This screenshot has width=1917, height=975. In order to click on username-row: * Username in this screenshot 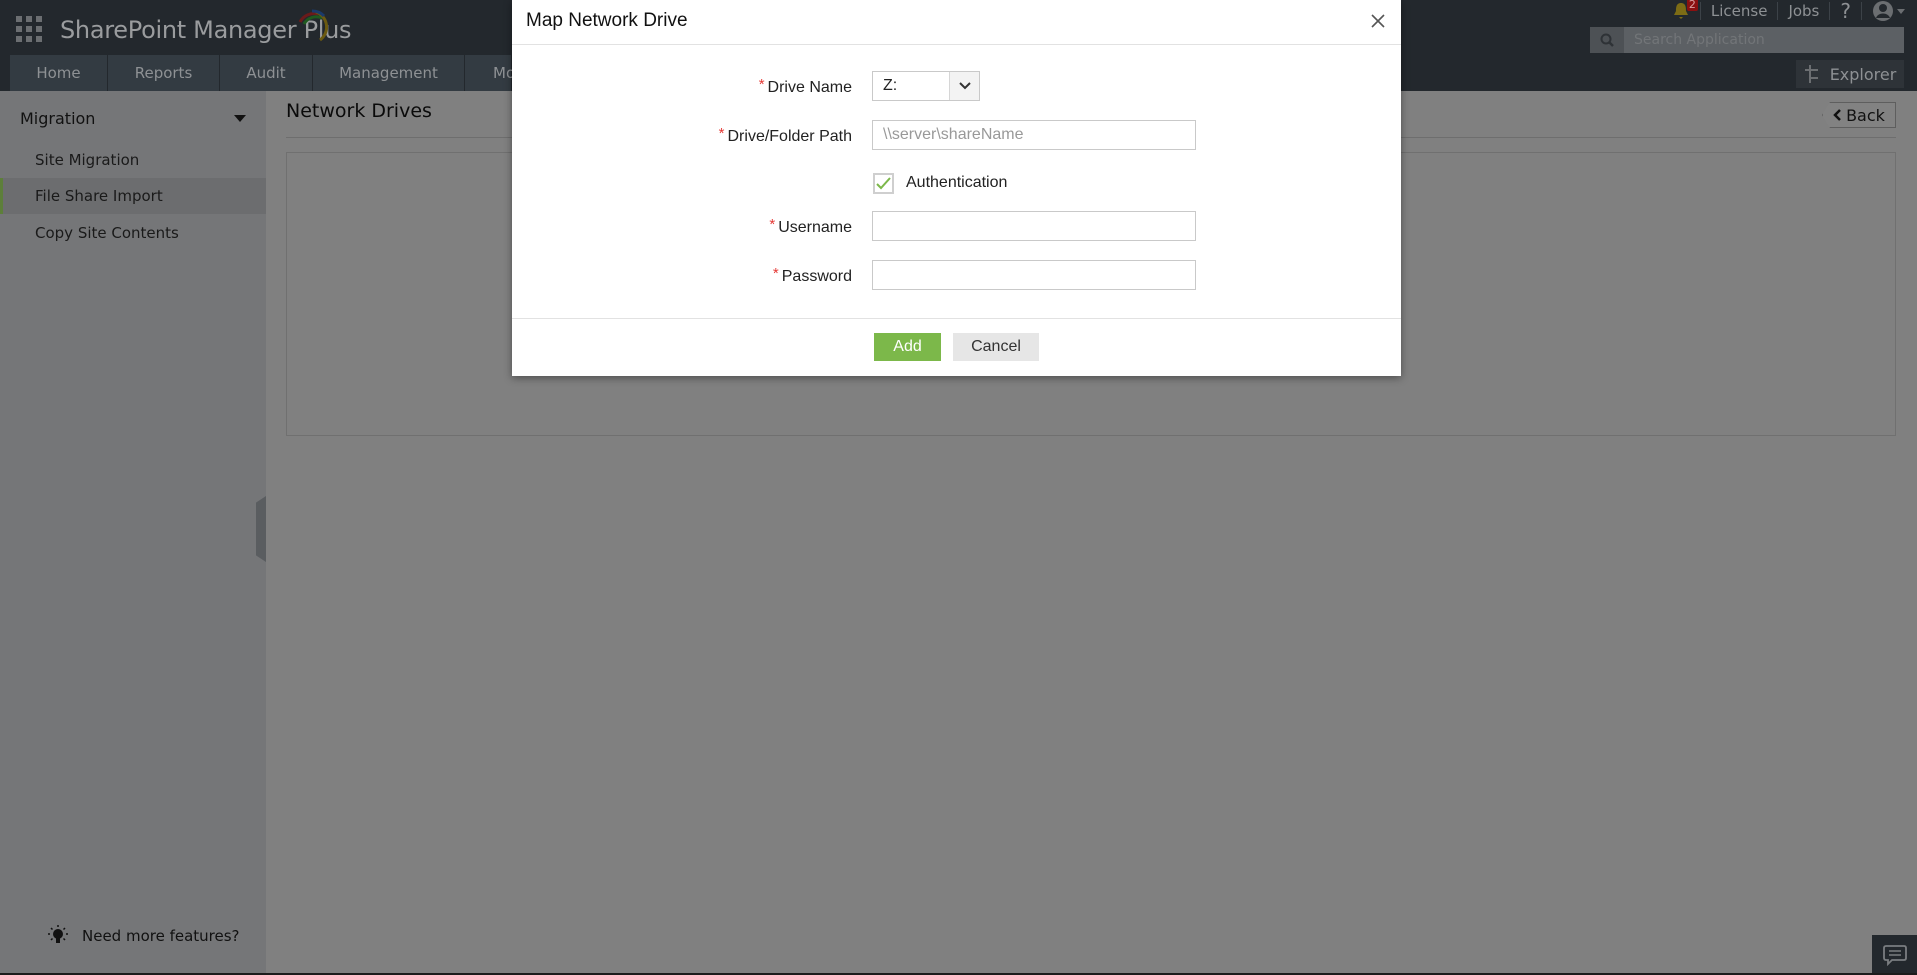, I will do `click(956, 226)`.